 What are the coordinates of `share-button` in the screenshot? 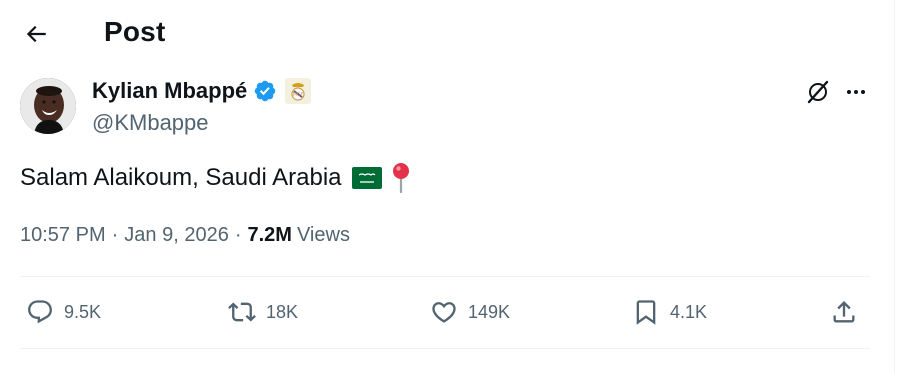 It's located at (844, 312).